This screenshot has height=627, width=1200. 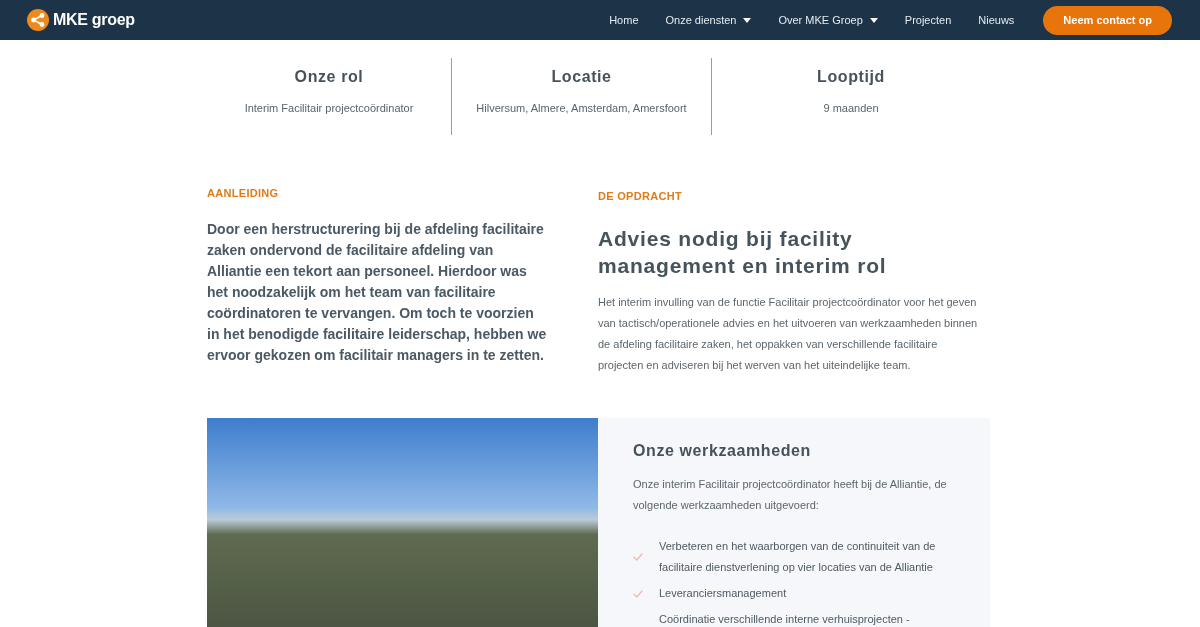 What do you see at coordinates (329, 108) in the screenshot?
I see `fact-value: Interim Facilitair projectcoördinator` at bounding box center [329, 108].